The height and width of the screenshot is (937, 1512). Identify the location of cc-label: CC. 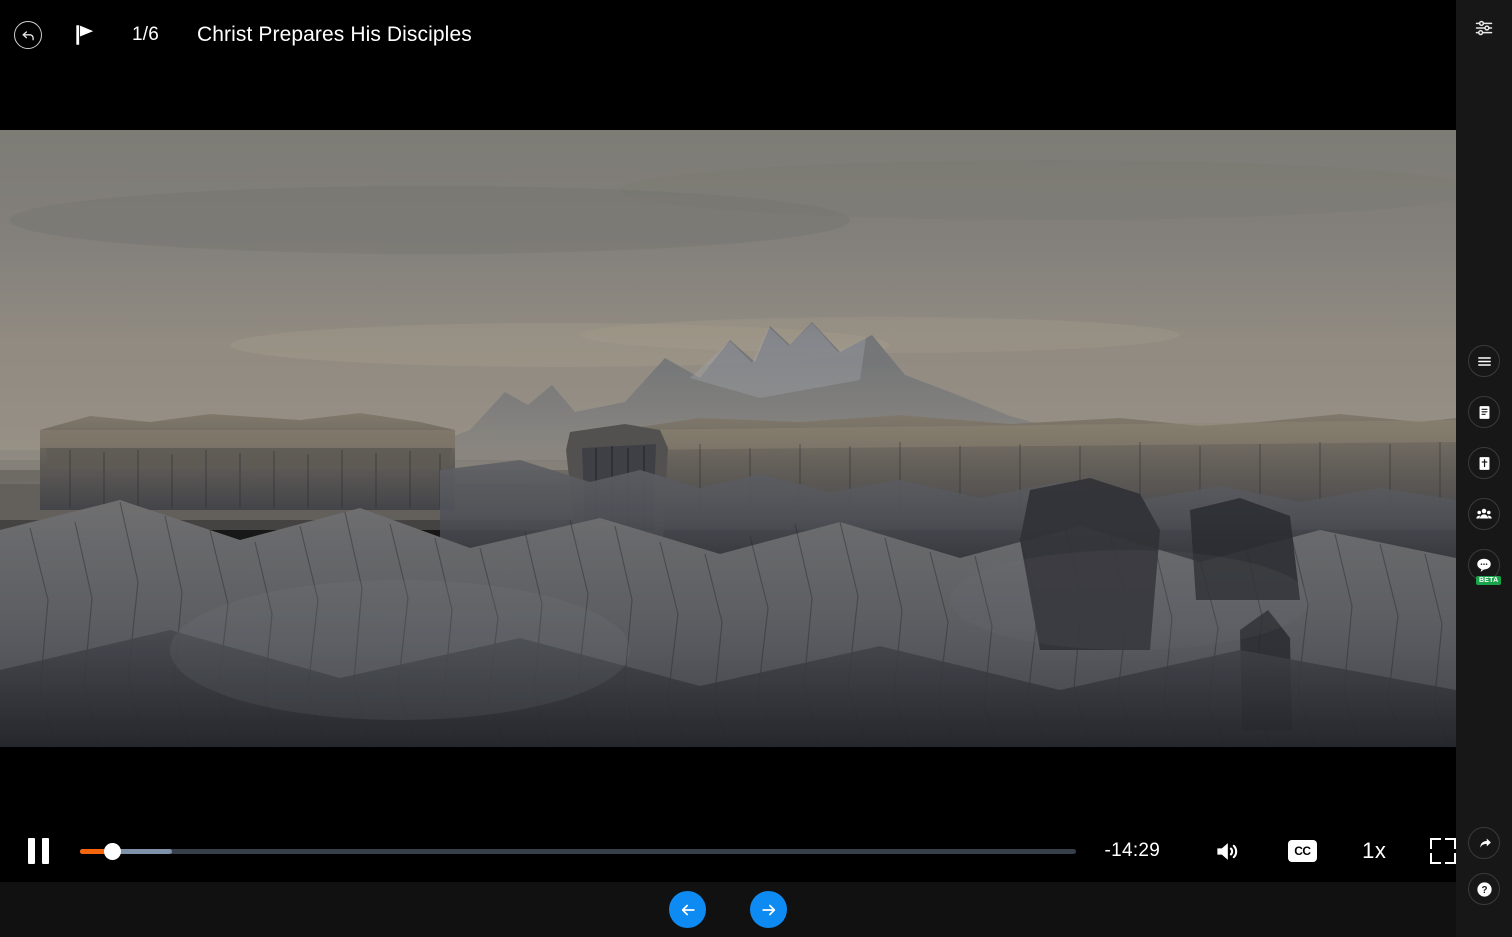
(1302, 851).